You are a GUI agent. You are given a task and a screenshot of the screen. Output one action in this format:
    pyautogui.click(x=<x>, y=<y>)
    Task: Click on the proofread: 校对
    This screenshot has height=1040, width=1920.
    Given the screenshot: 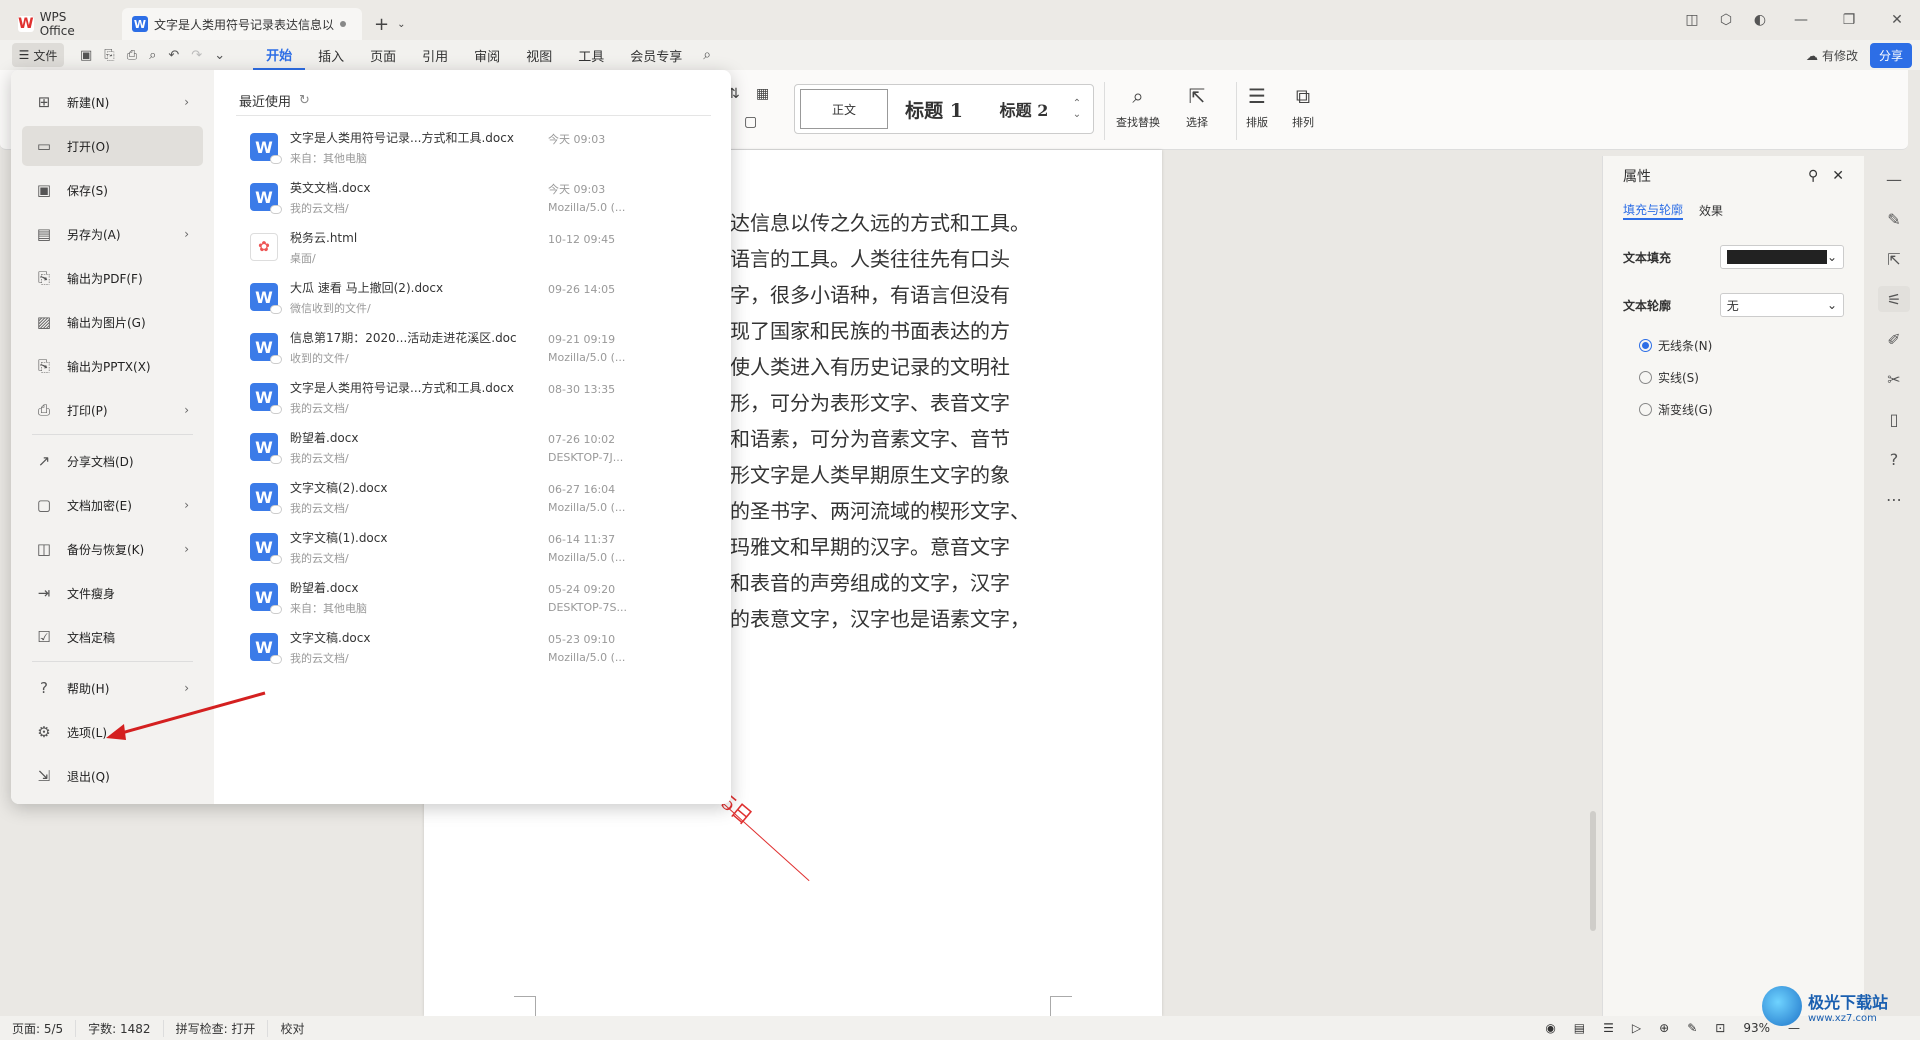 What is the action you would take?
    pyautogui.click(x=292, y=1028)
    